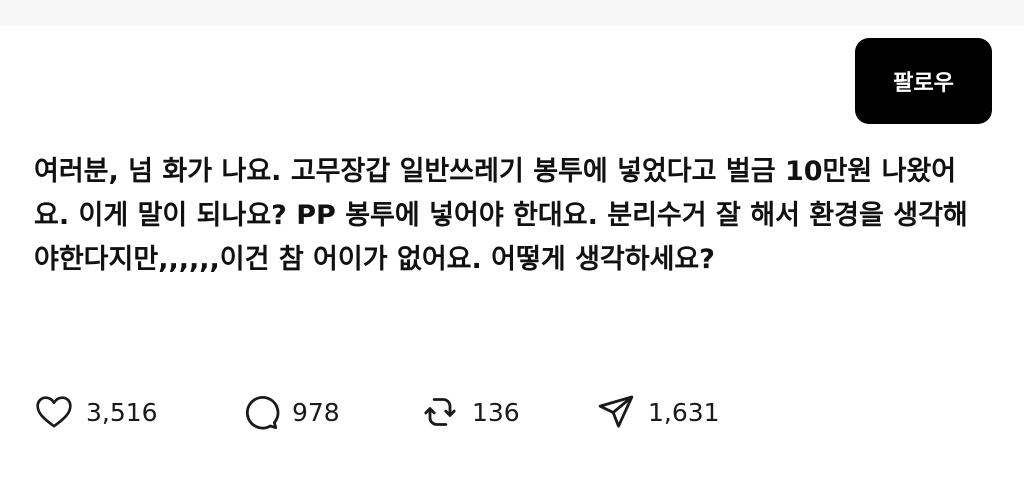 This screenshot has height=480, width=1024. Describe the element at coordinates (923, 81) in the screenshot. I see `follow-button: 팔로우` at that location.